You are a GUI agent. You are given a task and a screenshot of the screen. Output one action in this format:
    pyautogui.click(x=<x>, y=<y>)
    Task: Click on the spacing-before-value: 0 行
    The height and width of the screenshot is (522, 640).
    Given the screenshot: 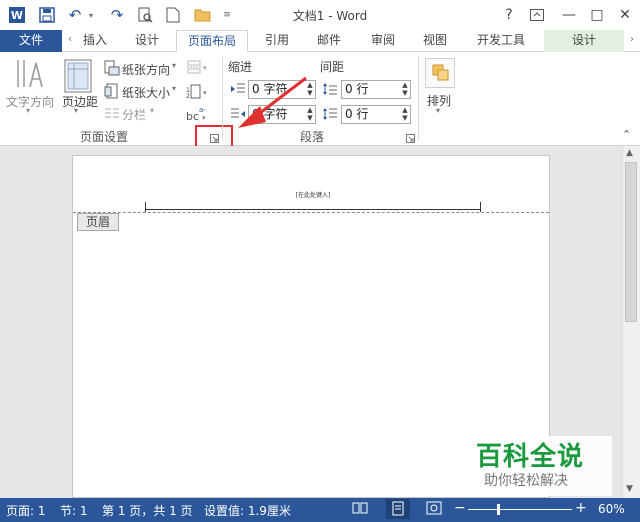 What is the action you would take?
    pyautogui.click(x=357, y=89)
    